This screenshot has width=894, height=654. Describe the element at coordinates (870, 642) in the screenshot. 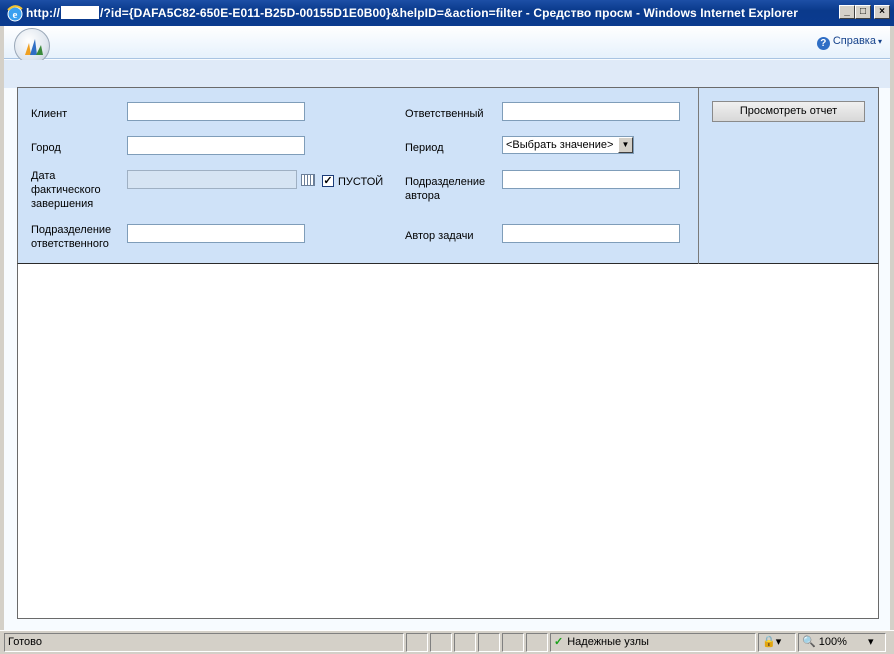

I see `zoom-caret: ▾` at that location.